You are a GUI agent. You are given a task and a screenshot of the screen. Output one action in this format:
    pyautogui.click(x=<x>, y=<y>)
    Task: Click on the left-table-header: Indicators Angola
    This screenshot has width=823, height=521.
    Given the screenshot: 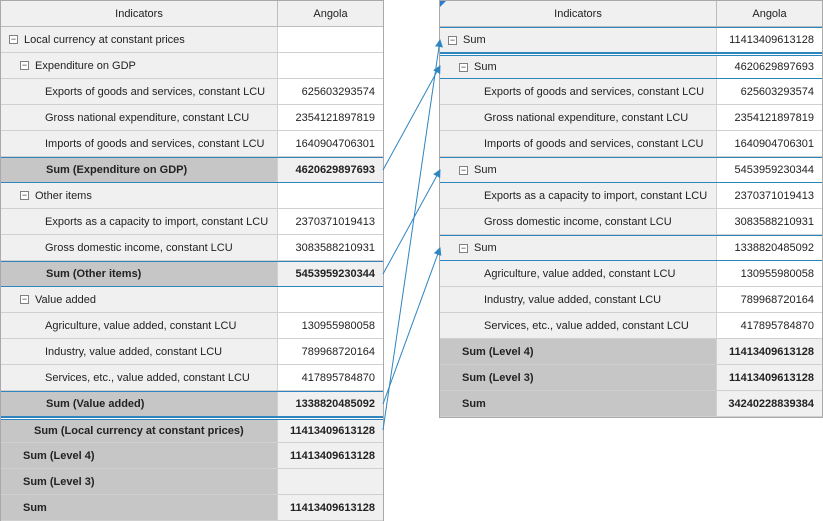 What is the action you would take?
    pyautogui.click(x=192, y=14)
    